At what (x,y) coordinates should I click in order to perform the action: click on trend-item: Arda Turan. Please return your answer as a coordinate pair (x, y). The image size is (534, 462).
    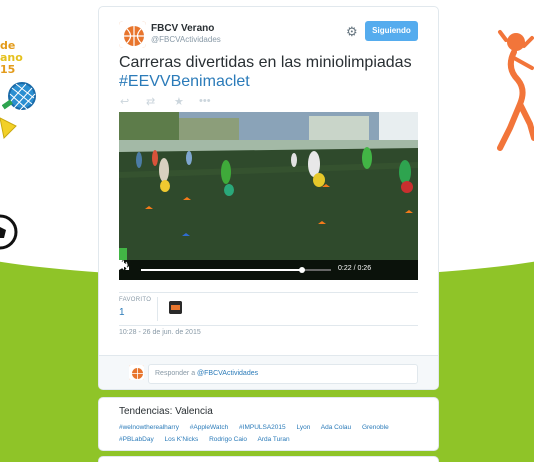
    Looking at the image, I should click on (273, 439).